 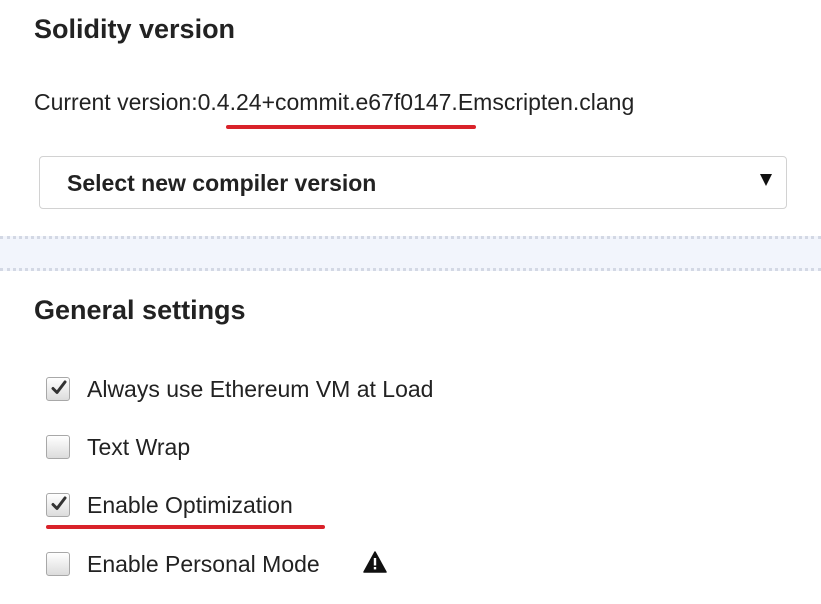 What do you see at coordinates (190, 505) in the screenshot?
I see `enable-optimization-label: Enable Optimization` at bounding box center [190, 505].